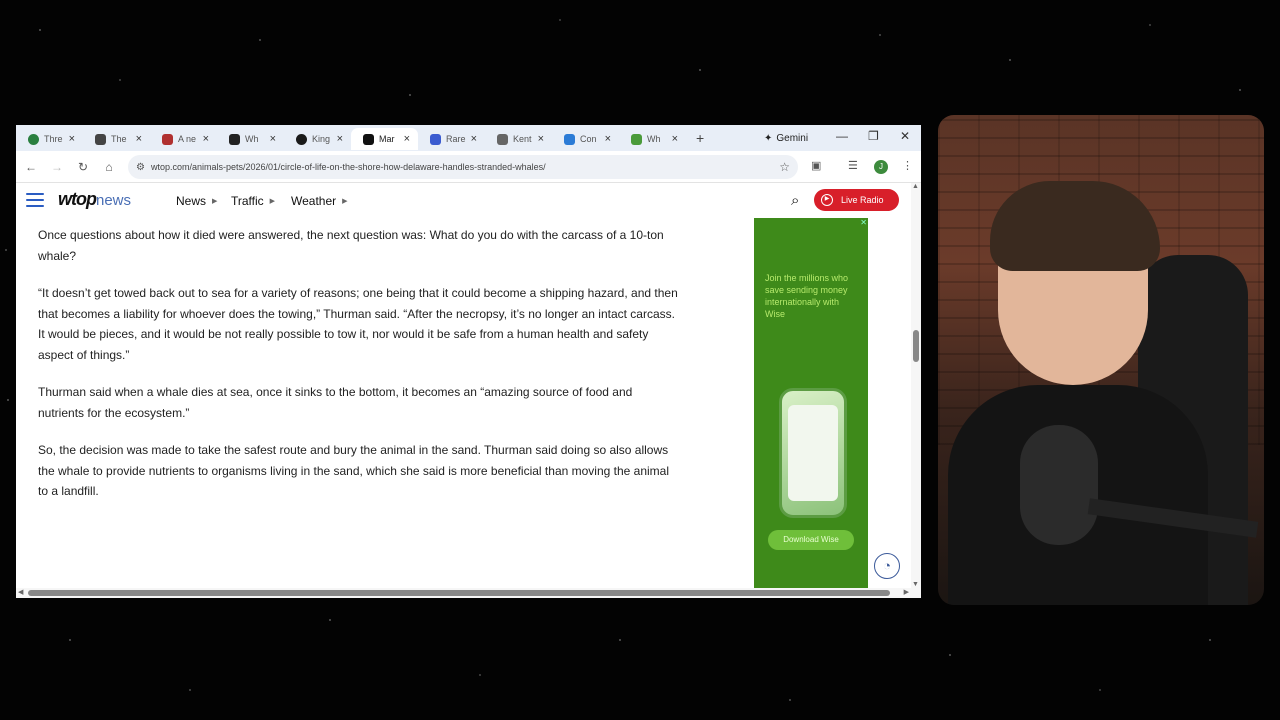 The width and height of the screenshot is (1280, 720). I want to click on nav-news-label: News, so click(191, 201).